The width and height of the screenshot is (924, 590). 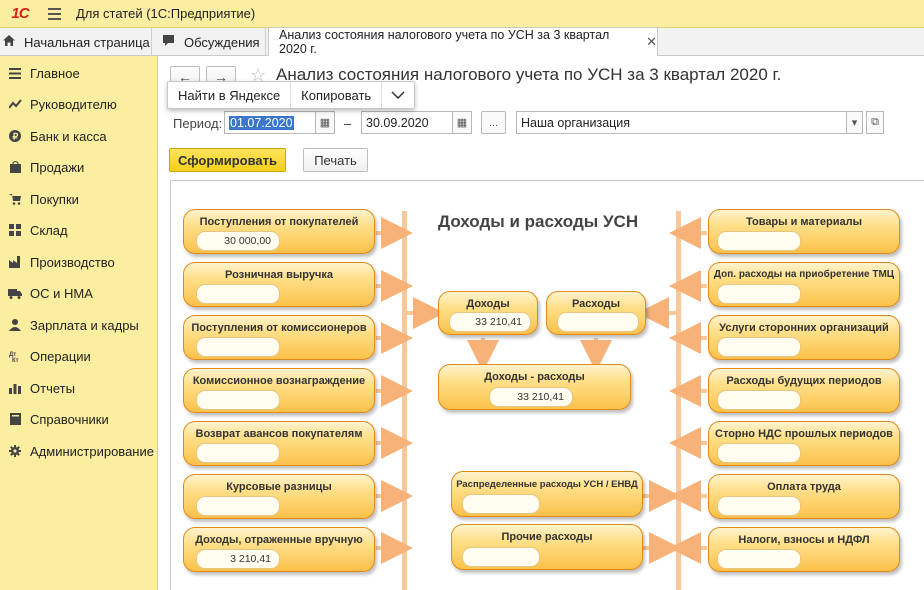 What do you see at coordinates (759, 559) in the screenshot?
I see `value-taxes` at bounding box center [759, 559].